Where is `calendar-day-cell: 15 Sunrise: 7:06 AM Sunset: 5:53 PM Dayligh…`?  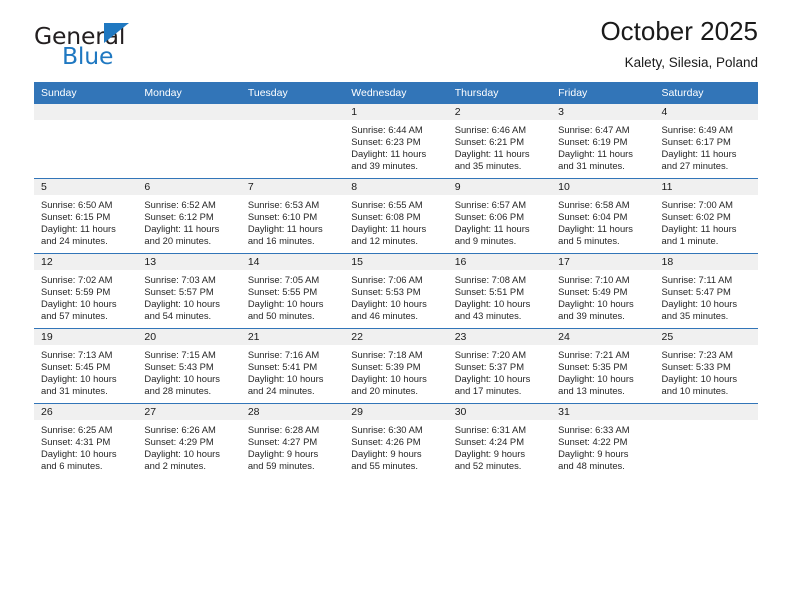
calendar-day-cell: 15 Sunrise: 7:06 AM Sunset: 5:53 PM Dayligh… is located at coordinates (396, 291).